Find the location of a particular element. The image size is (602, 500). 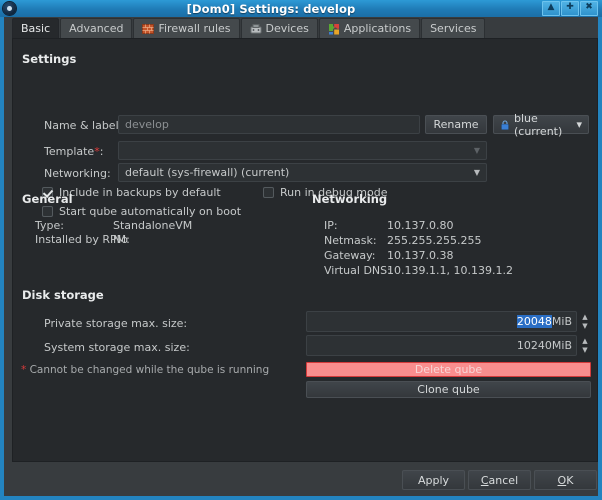

networking-select: default (sys-firewall) (current) ▼ is located at coordinates (302, 172).